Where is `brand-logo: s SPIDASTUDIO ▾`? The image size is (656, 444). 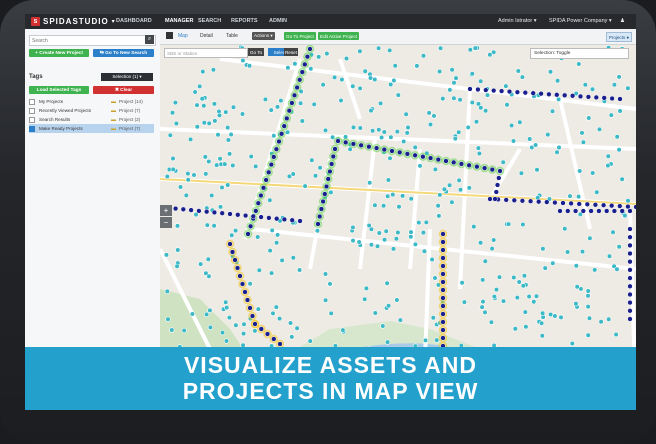 brand-logo: s SPIDASTUDIO ▾ is located at coordinates (73, 21).